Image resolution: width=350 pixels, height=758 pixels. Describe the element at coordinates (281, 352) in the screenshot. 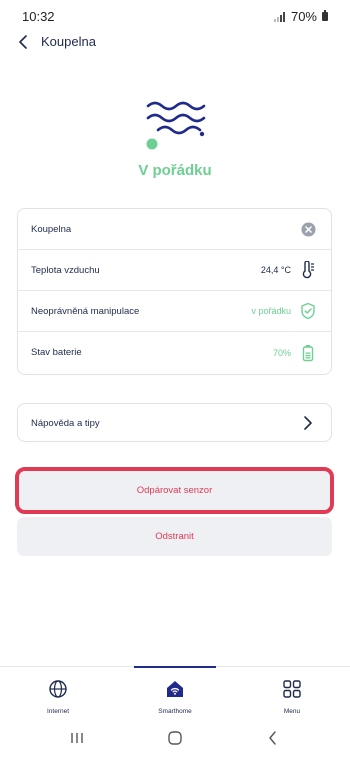

I see `battery-value: 70%` at that location.